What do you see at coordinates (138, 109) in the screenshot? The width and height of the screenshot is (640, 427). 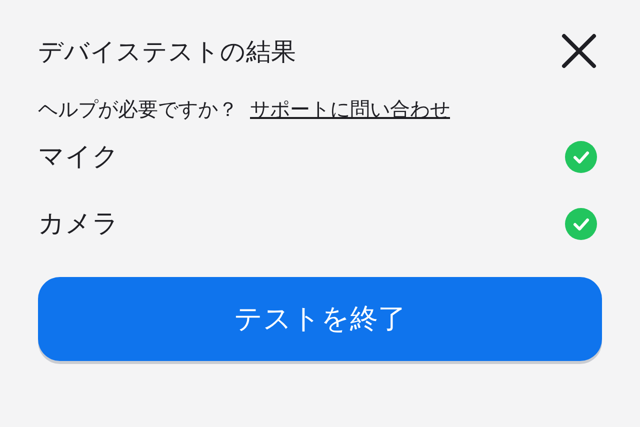 I see `help-text: ヘルプが必要ですか？` at bounding box center [138, 109].